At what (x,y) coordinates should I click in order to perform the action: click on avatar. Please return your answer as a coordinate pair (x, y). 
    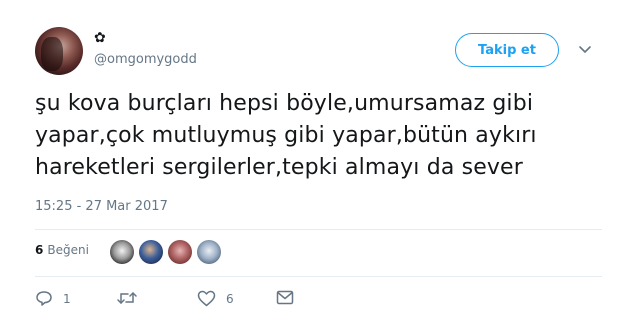
    Looking at the image, I should click on (59, 51).